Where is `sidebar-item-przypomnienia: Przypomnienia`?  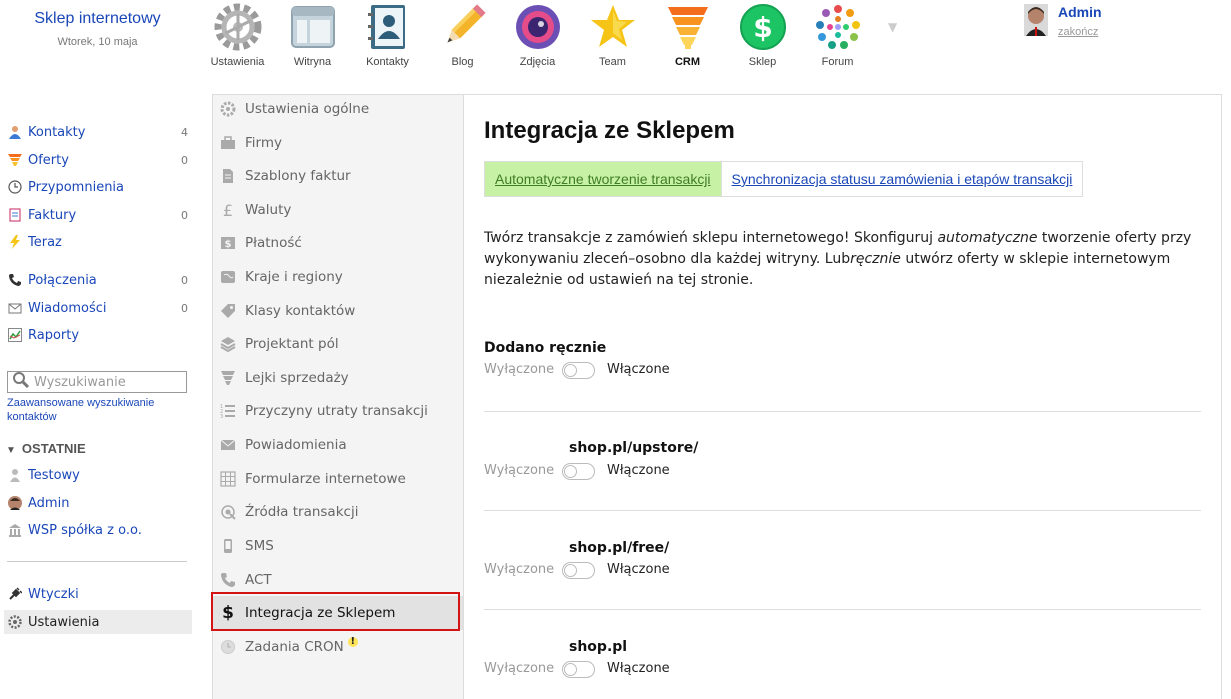 sidebar-item-przypomnienia: Przypomnienia is located at coordinates (98, 187).